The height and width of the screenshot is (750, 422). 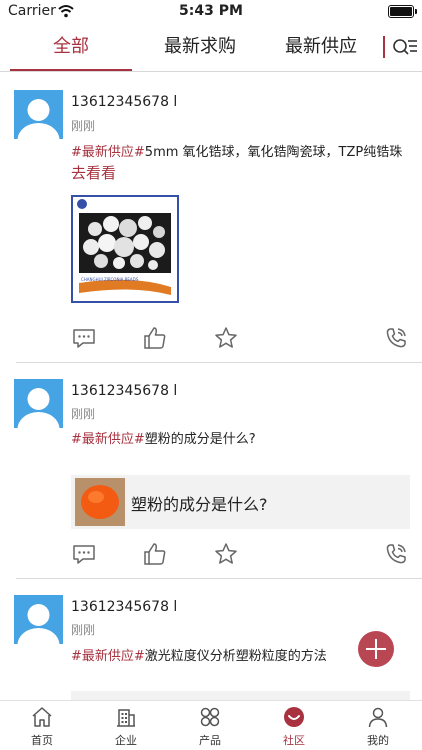 What do you see at coordinates (200, 439) in the screenshot?
I see `post-body: 塑粉的成分是什么?` at bounding box center [200, 439].